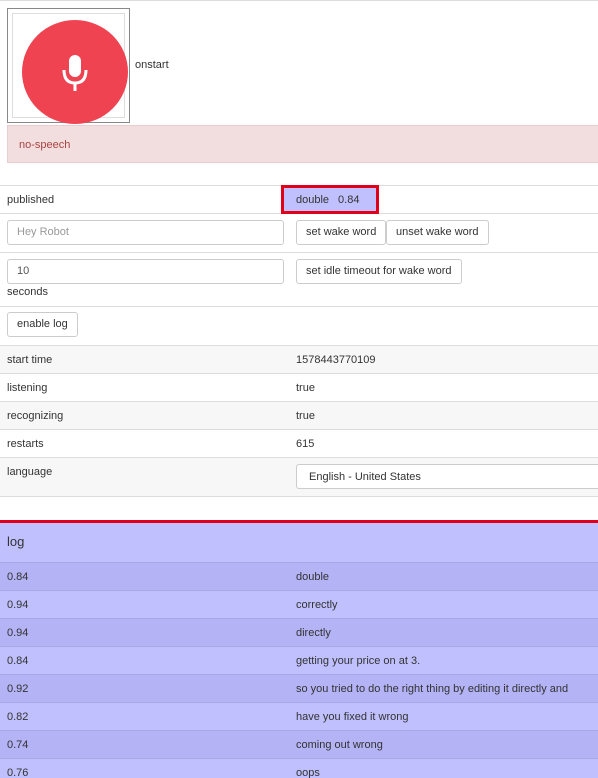 This screenshot has width=598, height=778. What do you see at coordinates (299, 0) in the screenshot?
I see `top-divider` at bounding box center [299, 0].